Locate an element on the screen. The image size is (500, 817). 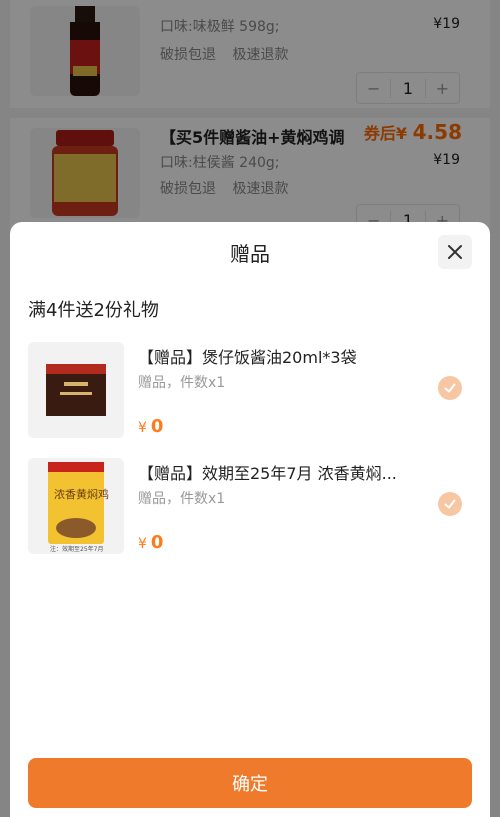
close-icon is located at coordinates (455, 252).